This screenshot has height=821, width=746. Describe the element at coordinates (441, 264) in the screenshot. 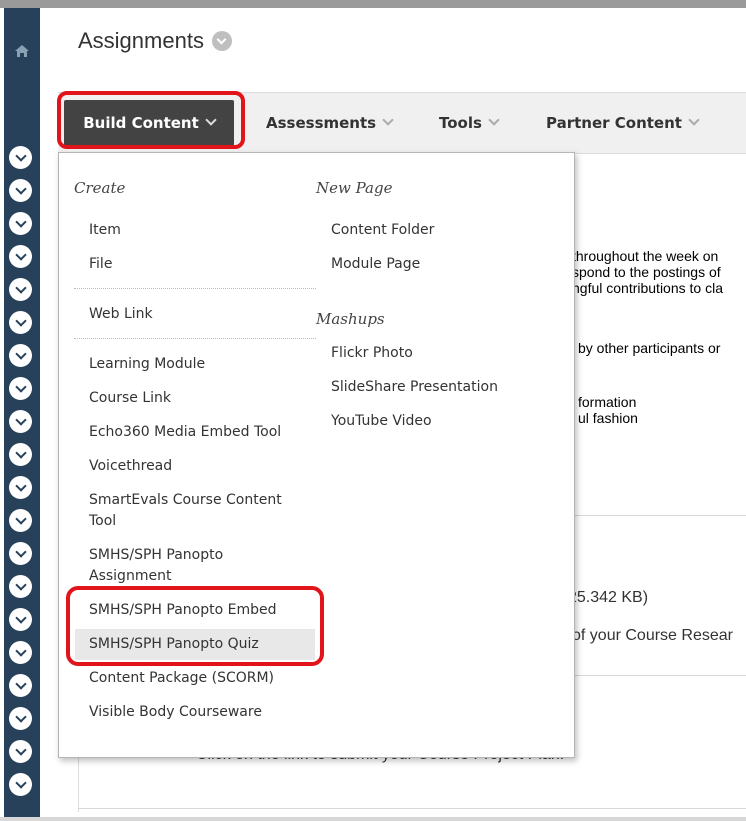

I see `menu-item-module-page: Module Page` at that location.